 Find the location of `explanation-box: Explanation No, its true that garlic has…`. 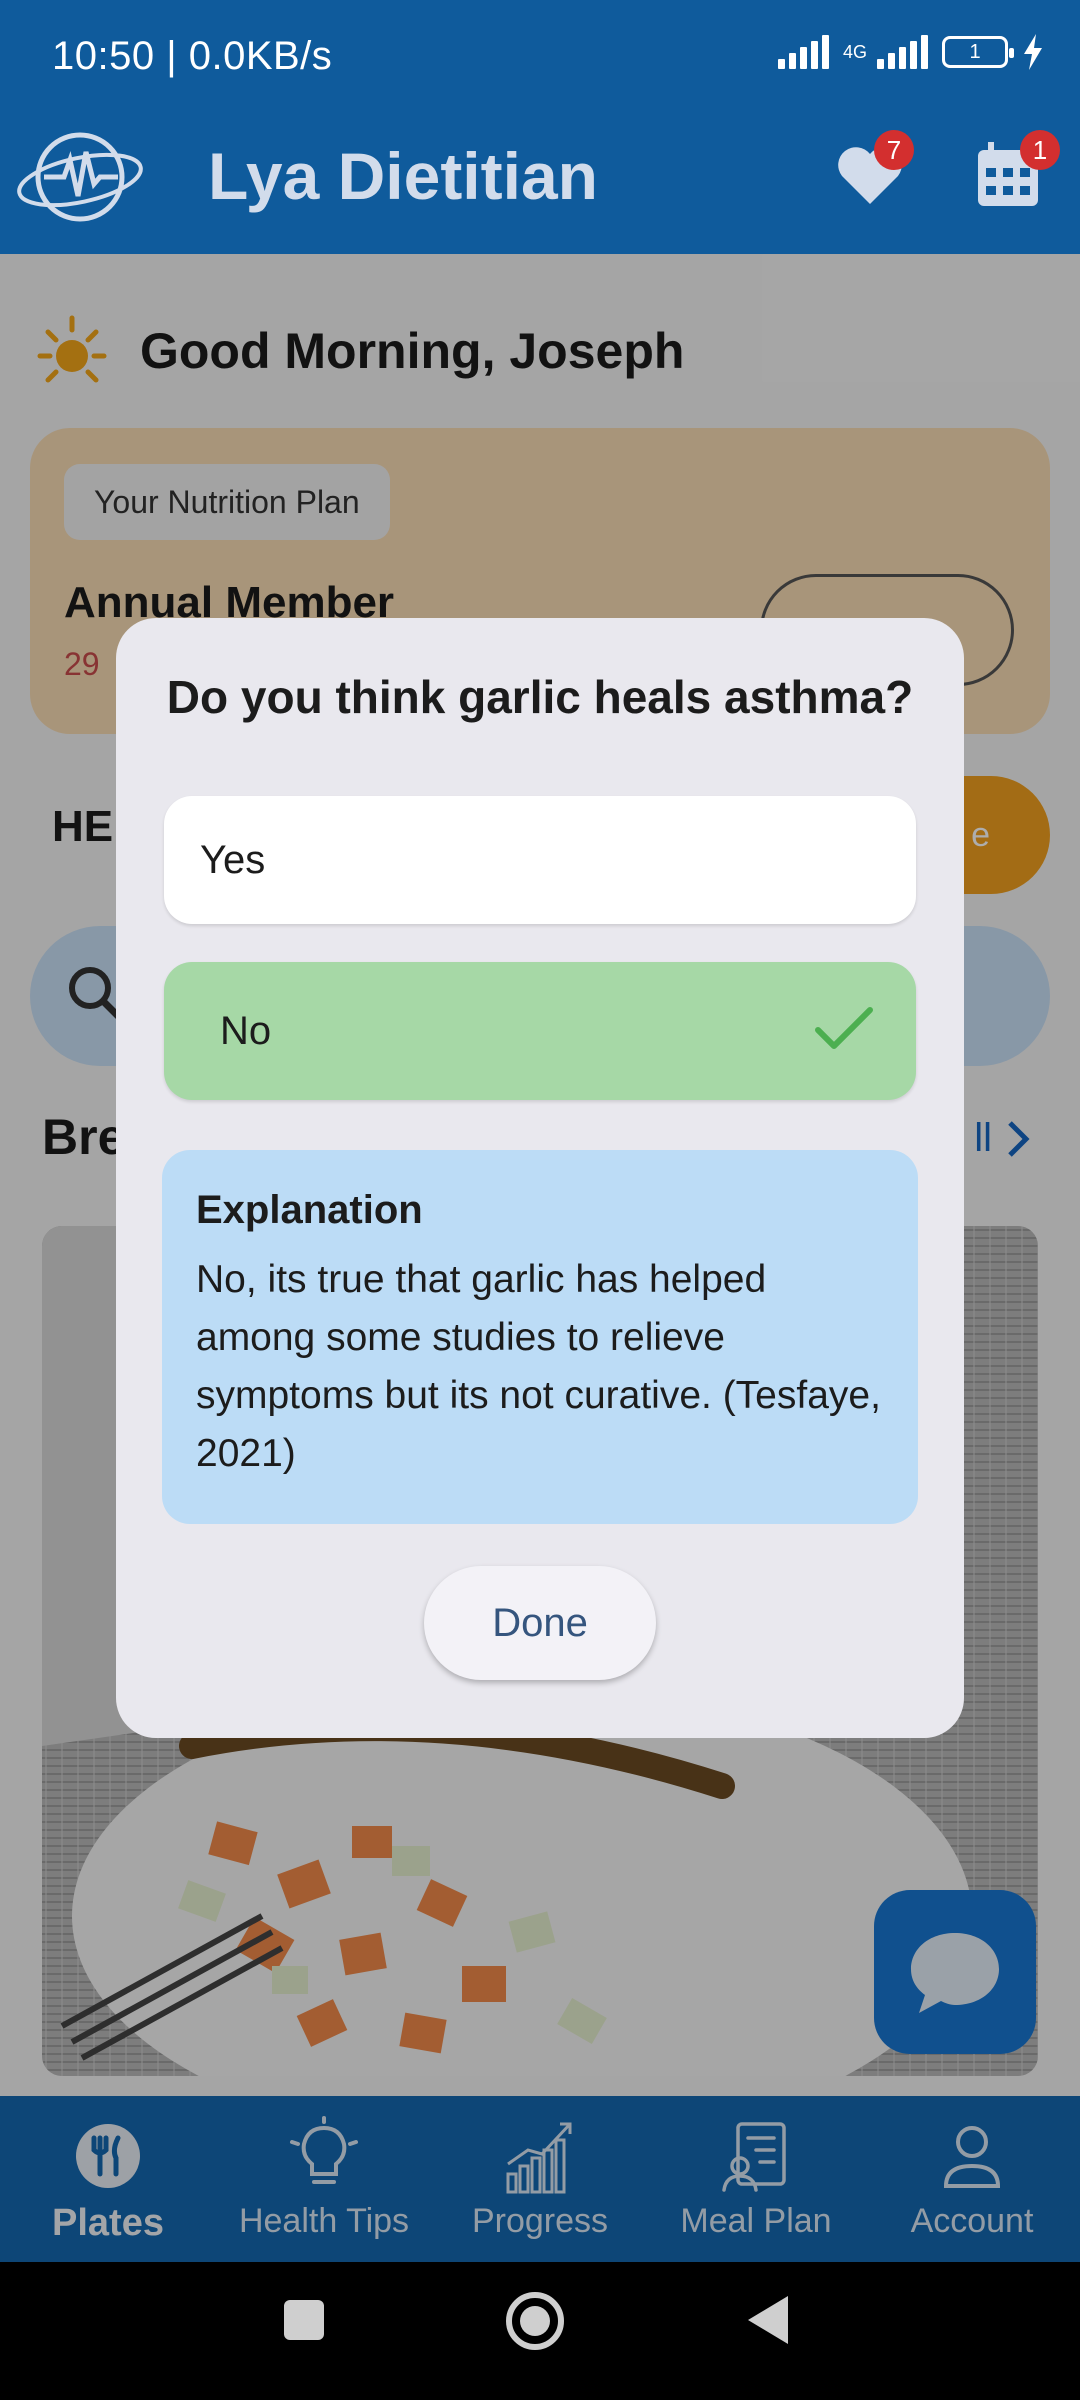

explanation-box: Explanation No, its true that garlic has… is located at coordinates (540, 1337).